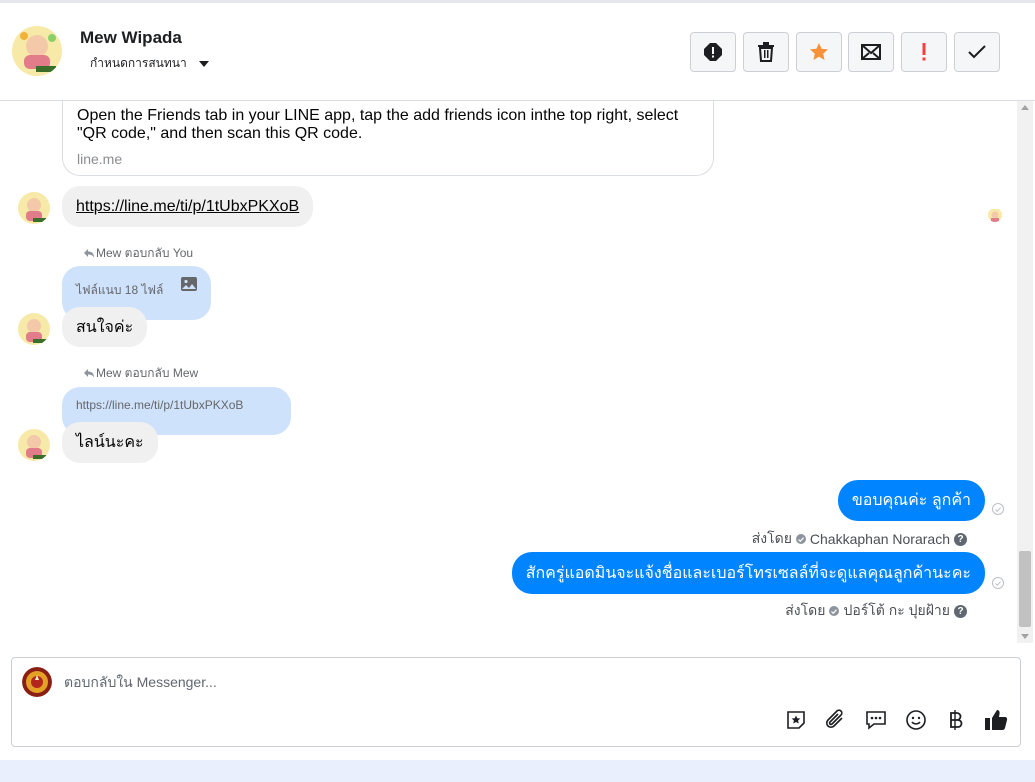 The image size is (1035, 782). I want to click on message-bubble-link: https://line.me/ti/p/1tUbxPKXoB, so click(188, 206).